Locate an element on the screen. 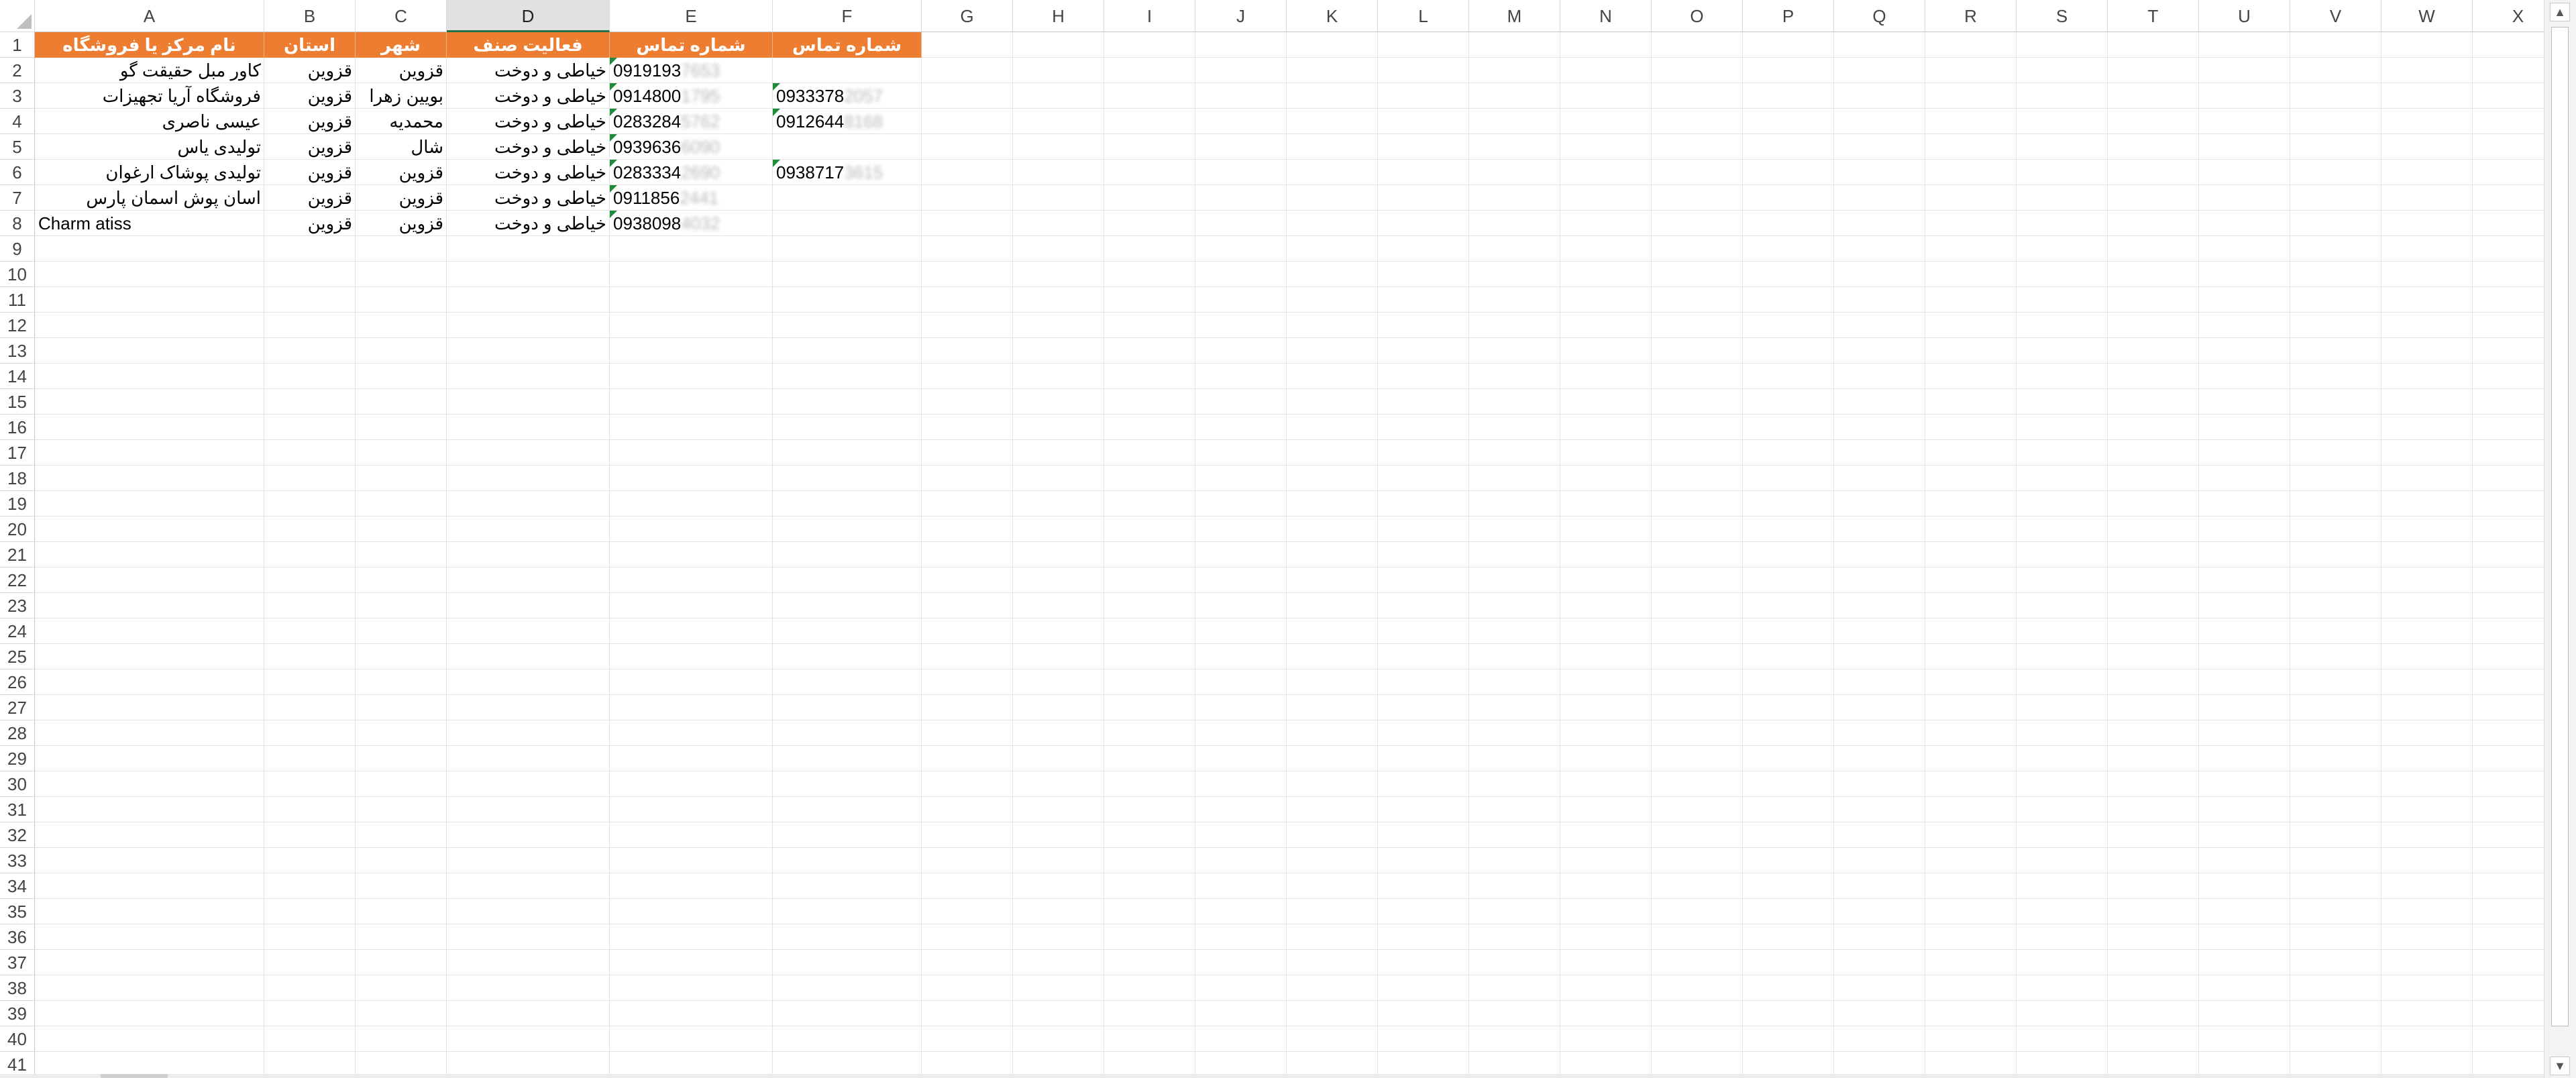 This screenshot has height=1078, width=2576. header-cell-d: فعالیت صنف is located at coordinates (528, 45).